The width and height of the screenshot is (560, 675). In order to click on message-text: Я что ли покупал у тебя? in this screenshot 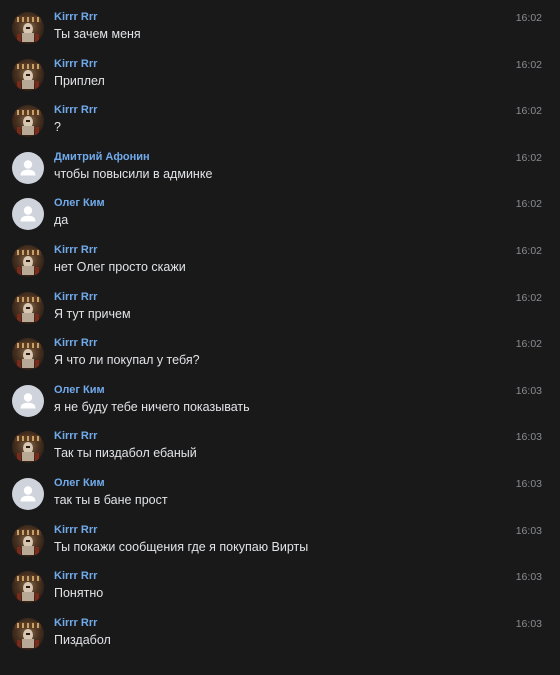, I will do `click(127, 360)`.